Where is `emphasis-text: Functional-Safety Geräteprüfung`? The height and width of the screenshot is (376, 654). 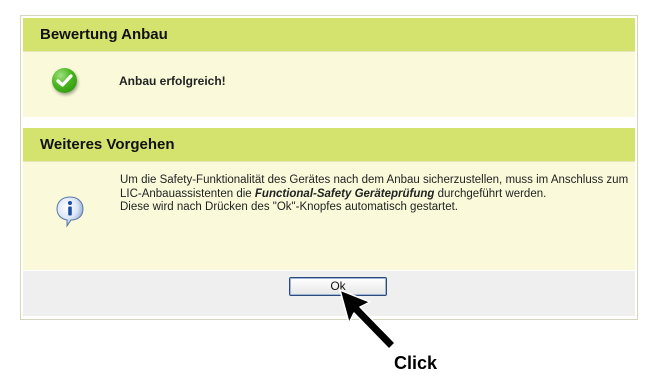
emphasis-text: Functional-Safety Geräteprüfung is located at coordinates (344, 193).